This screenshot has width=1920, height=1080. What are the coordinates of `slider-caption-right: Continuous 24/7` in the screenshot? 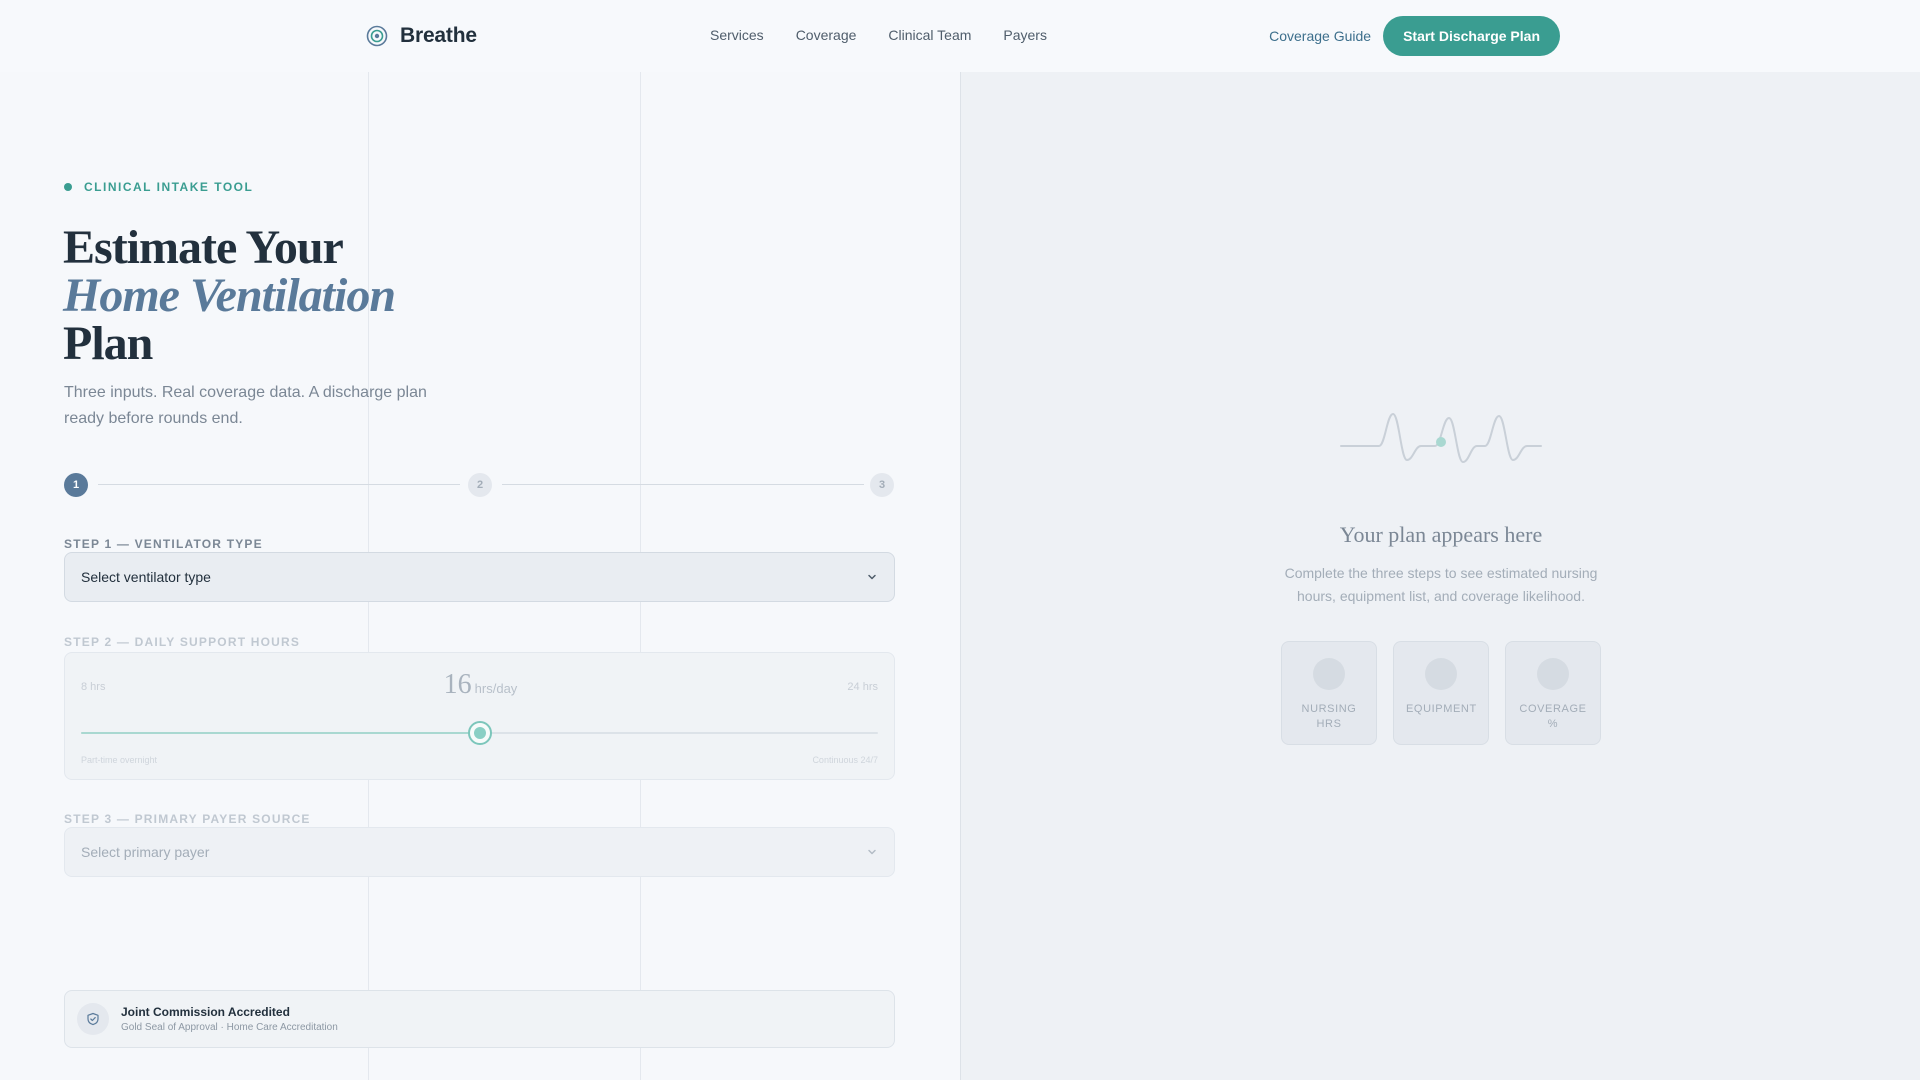 It's located at (845, 760).